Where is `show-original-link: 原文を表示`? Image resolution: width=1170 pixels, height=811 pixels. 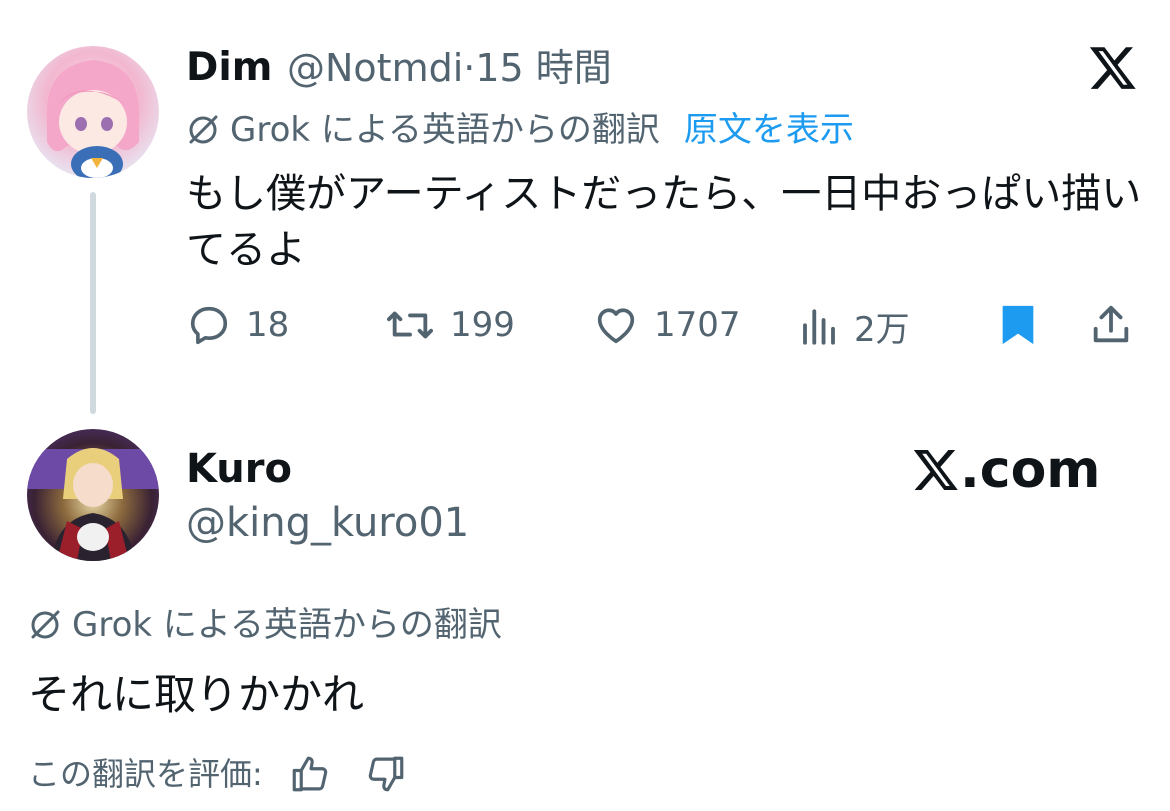
show-original-link: 原文を表示 is located at coordinates (769, 130).